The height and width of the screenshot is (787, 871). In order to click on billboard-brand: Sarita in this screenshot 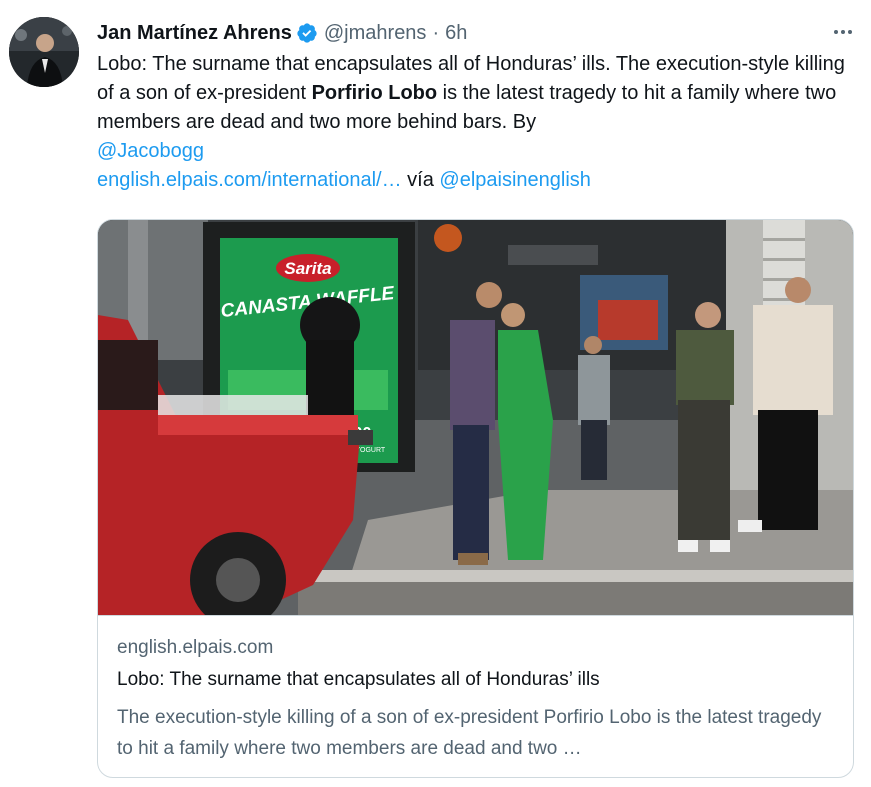, I will do `click(307, 268)`.